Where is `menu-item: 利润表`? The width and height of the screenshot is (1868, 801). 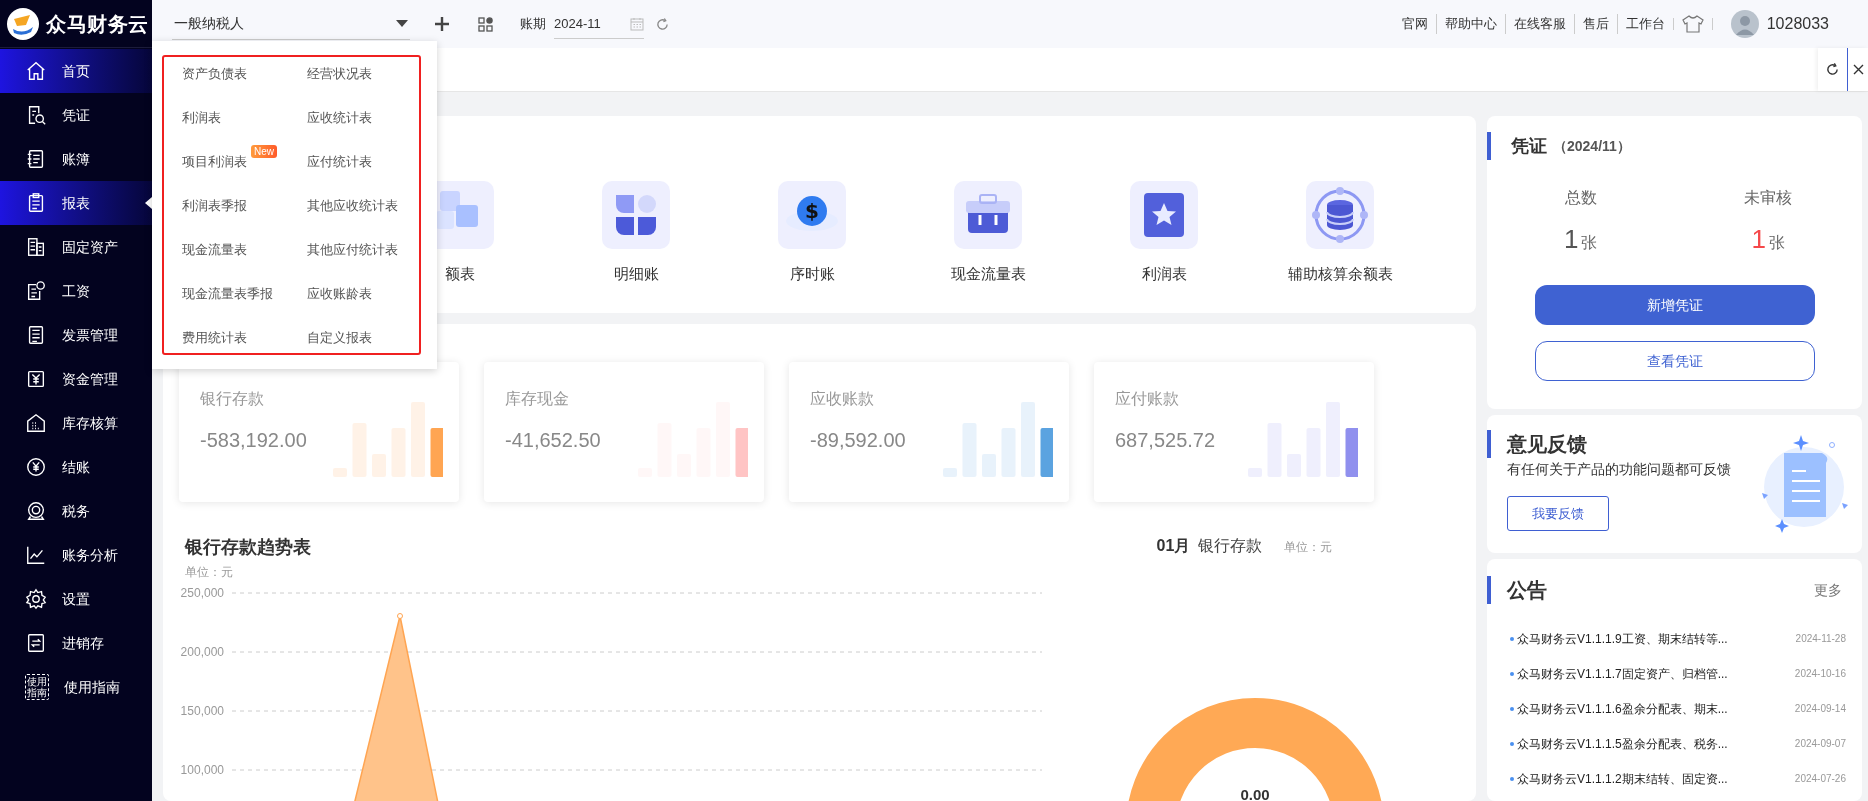
menu-item: 利润表 is located at coordinates (201, 117).